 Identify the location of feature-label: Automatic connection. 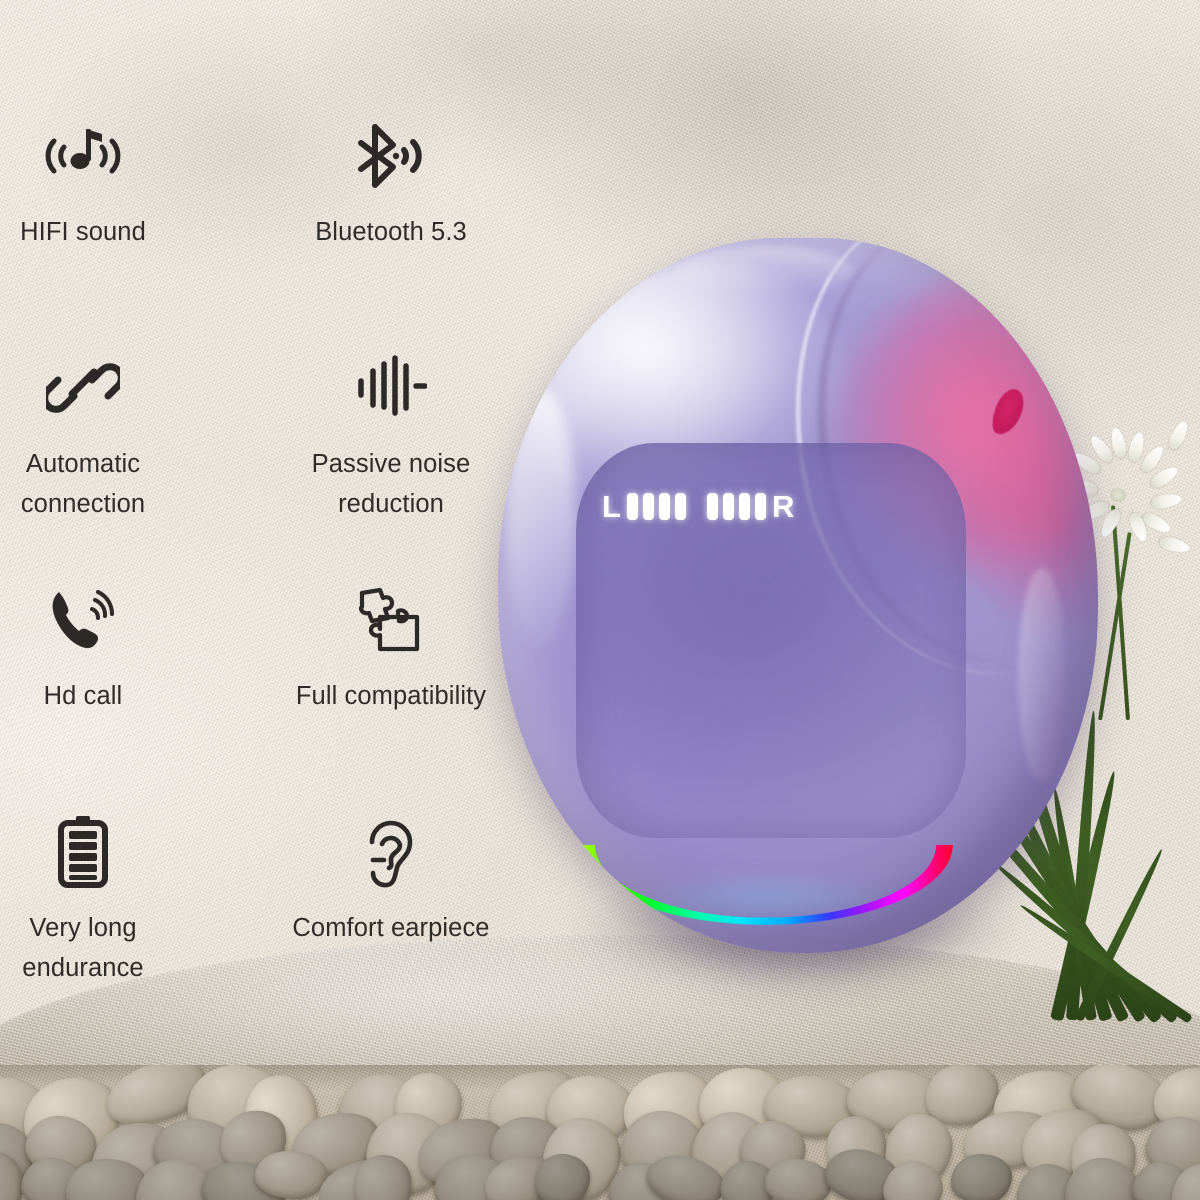
(83, 484).